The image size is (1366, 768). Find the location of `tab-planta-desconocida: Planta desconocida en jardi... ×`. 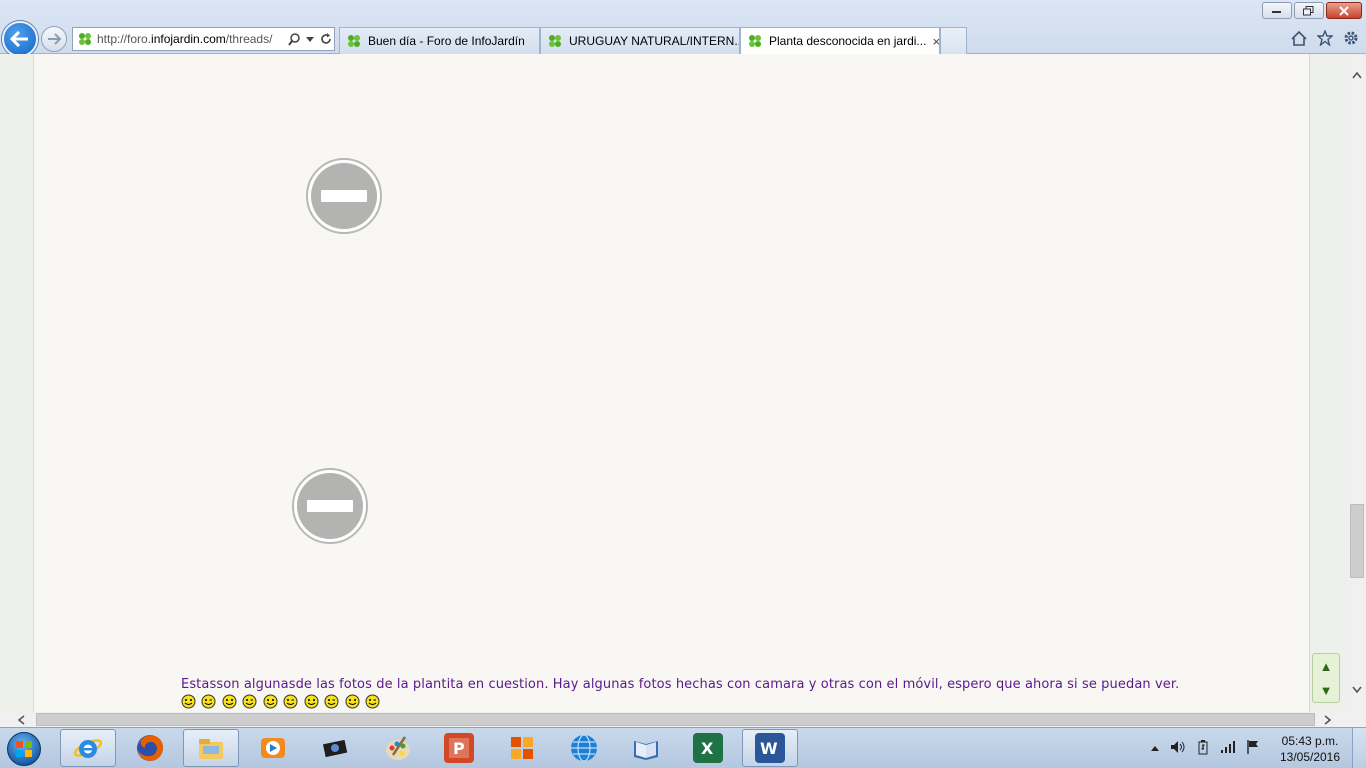

tab-planta-desconocida: Planta desconocida en jardi... × is located at coordinates (840, 40).